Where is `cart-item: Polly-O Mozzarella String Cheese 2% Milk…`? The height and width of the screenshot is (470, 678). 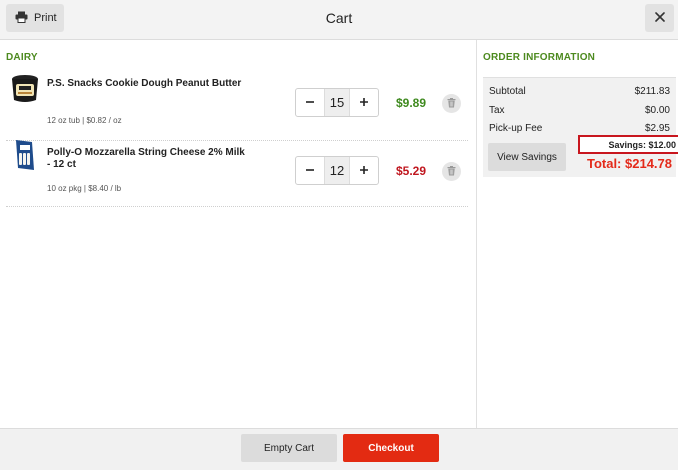
cart-item: Polly-O Mozzarella String Cheese 2% Milk… is located at coordinates (237, 173).